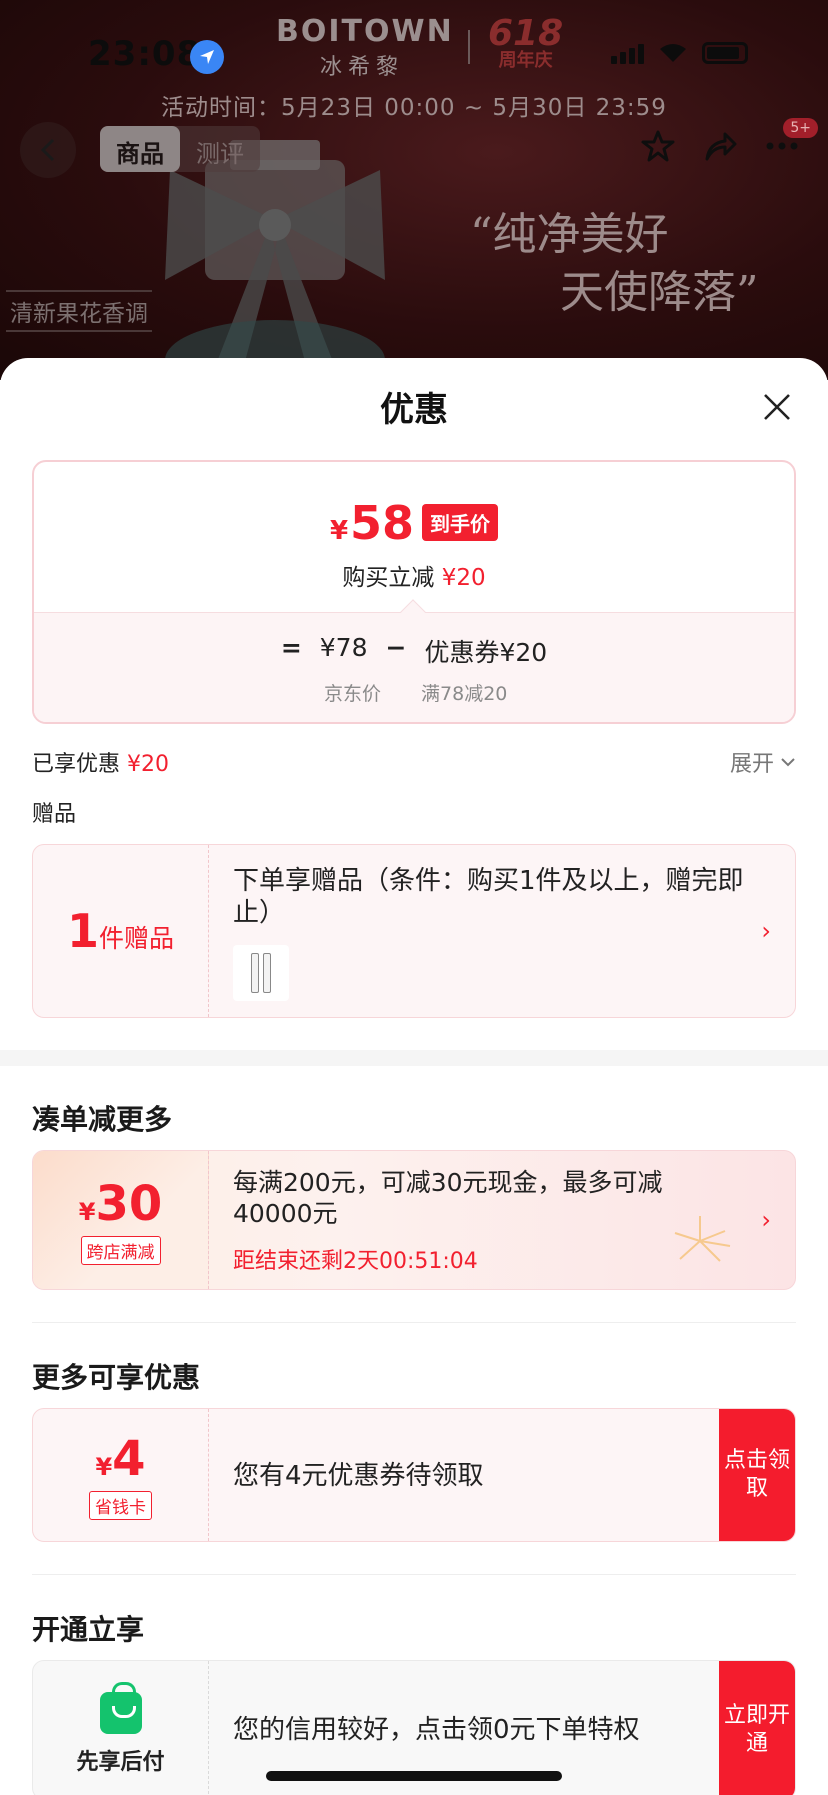 The width and height of the screenshot is (828, 1795). Describe the element at coordinates (102, 1119) in the screenshot. I see `more-discount-title: 凑单减更多` at that location.